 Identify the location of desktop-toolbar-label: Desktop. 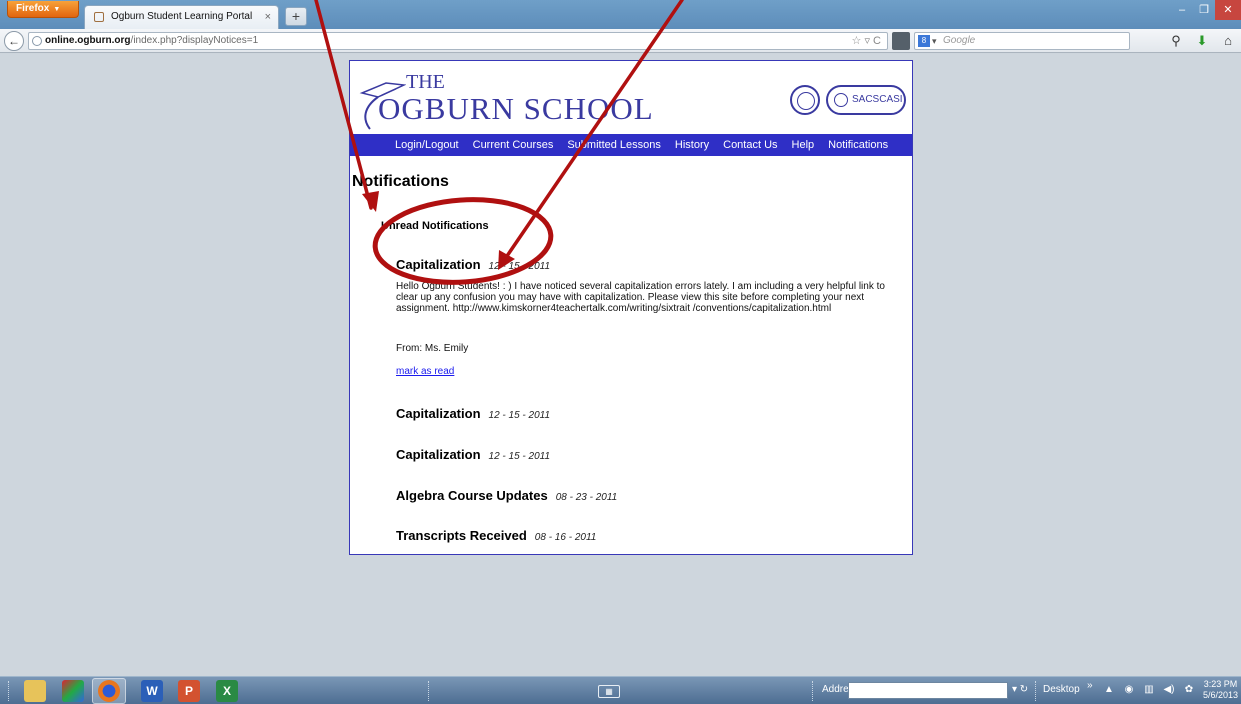
(1061, 689).